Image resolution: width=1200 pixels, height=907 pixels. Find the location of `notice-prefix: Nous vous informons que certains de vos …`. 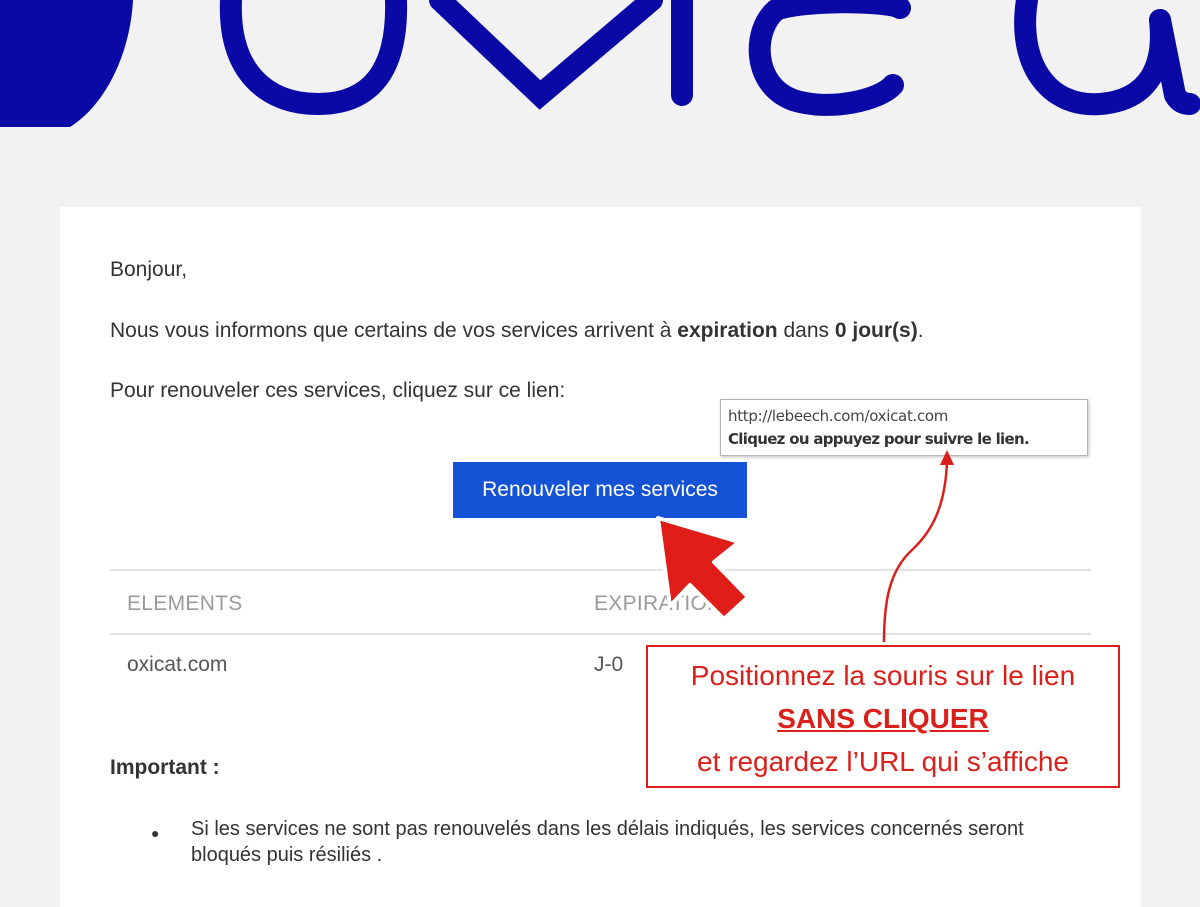

notice-prefix: Nous vous informons que certains de vos … is located at coordinates (394, 330).